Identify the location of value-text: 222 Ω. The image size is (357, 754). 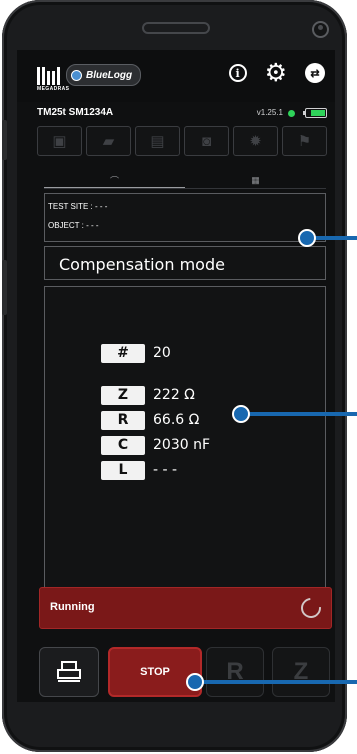
(174, 395).